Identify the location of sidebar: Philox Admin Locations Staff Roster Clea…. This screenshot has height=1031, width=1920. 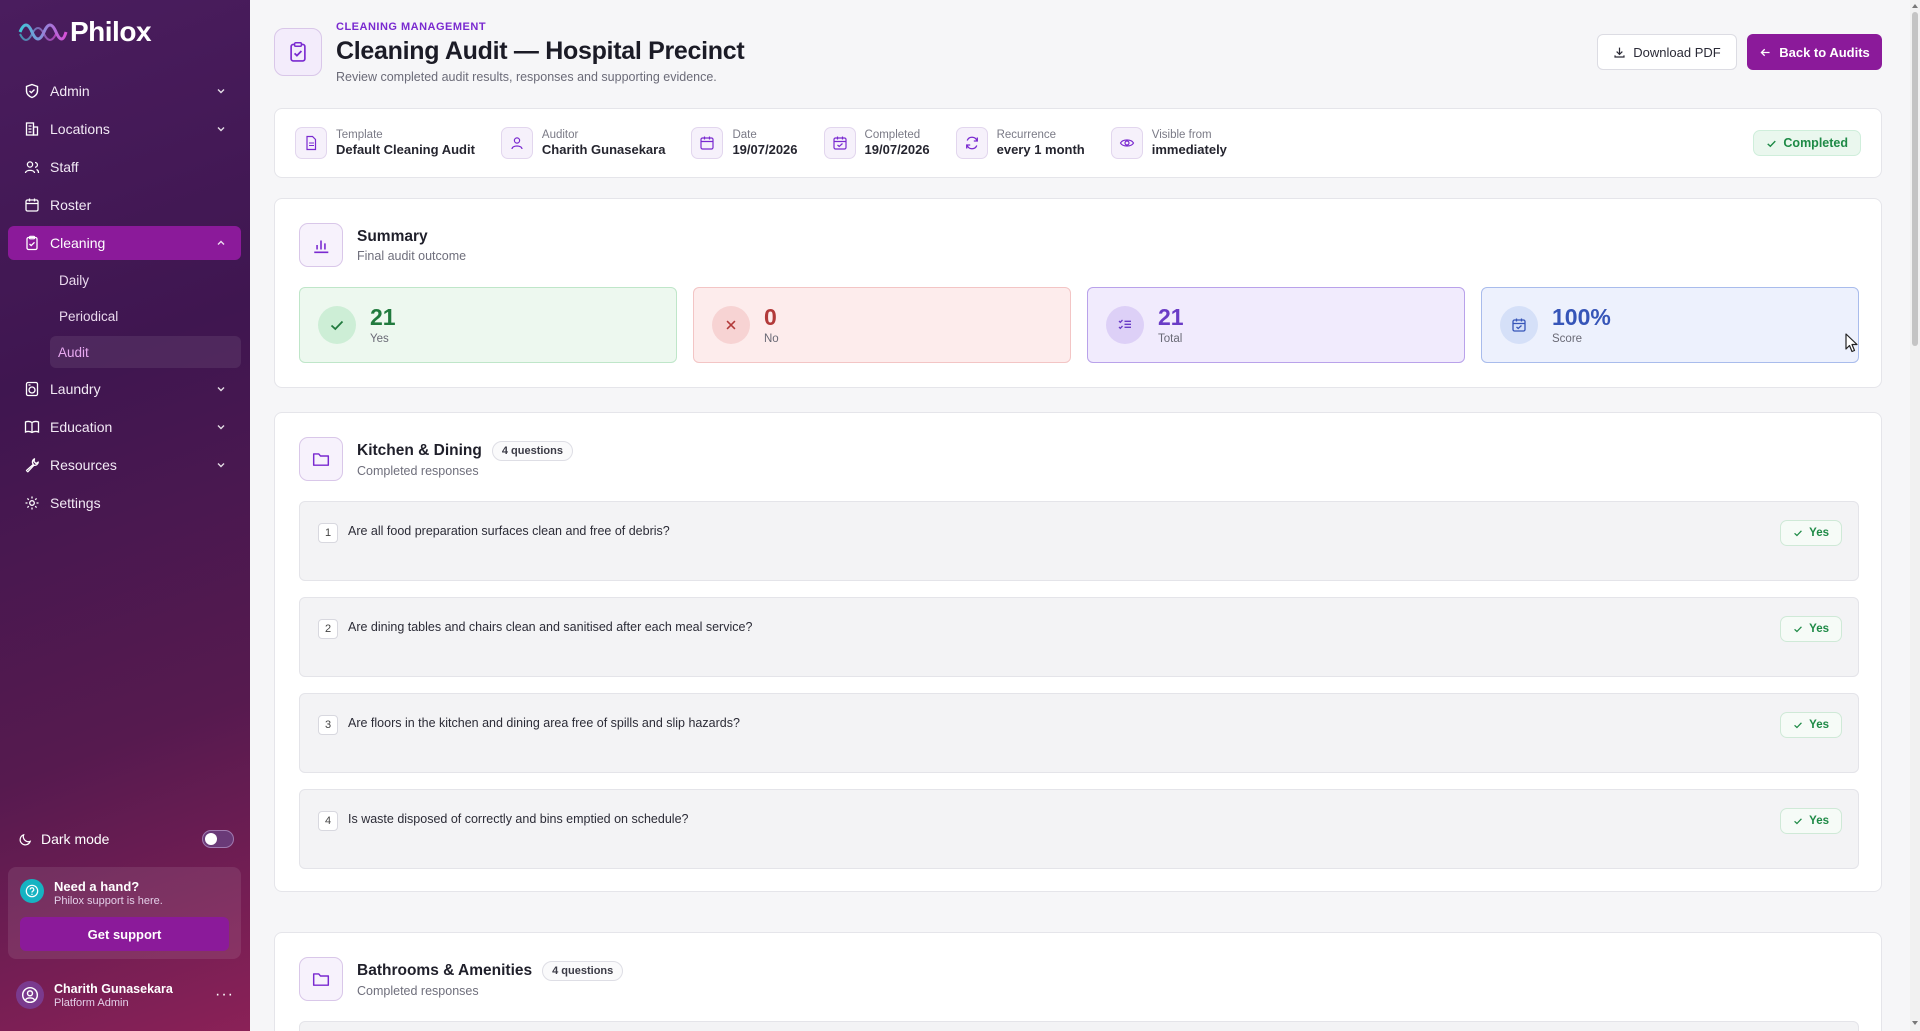
(125, 515).